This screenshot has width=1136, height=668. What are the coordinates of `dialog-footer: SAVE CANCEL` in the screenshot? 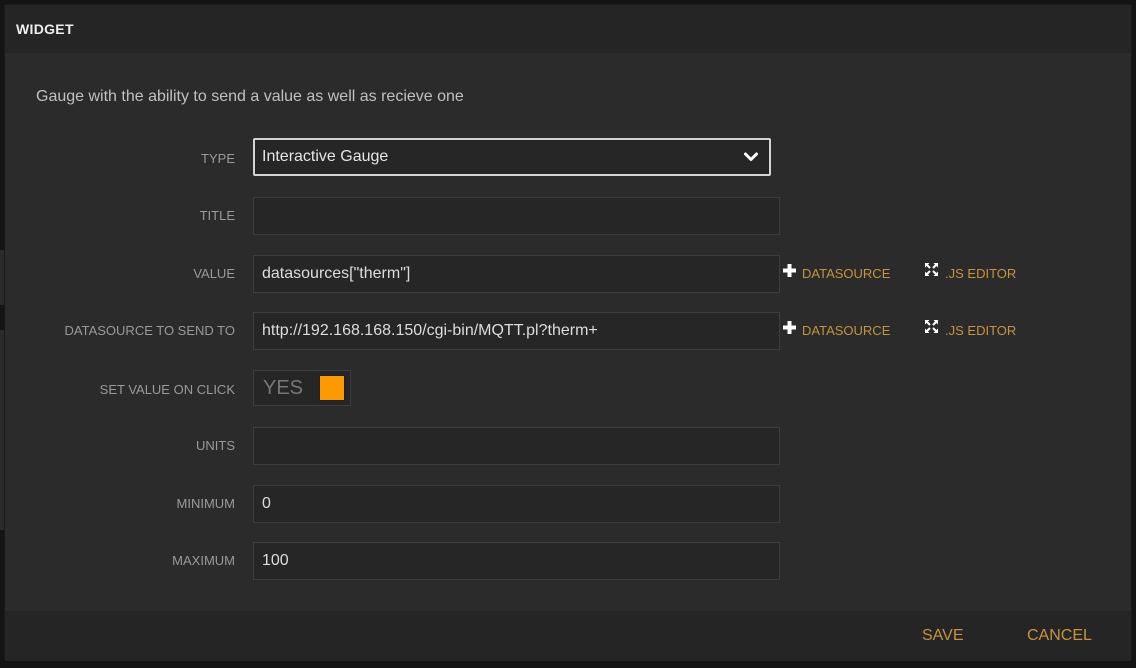 It's located at (568, 636).